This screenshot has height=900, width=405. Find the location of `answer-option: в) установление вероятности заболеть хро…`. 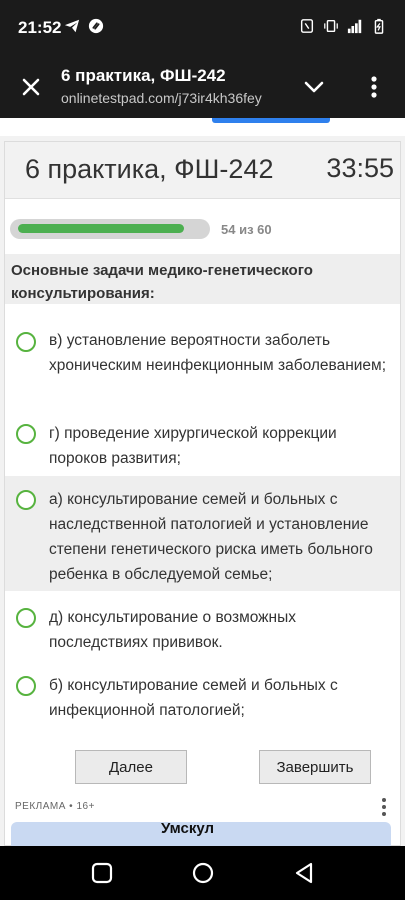

answer-option: в) установление вероятности заболеть хро… is located at coordinates (202, 363).